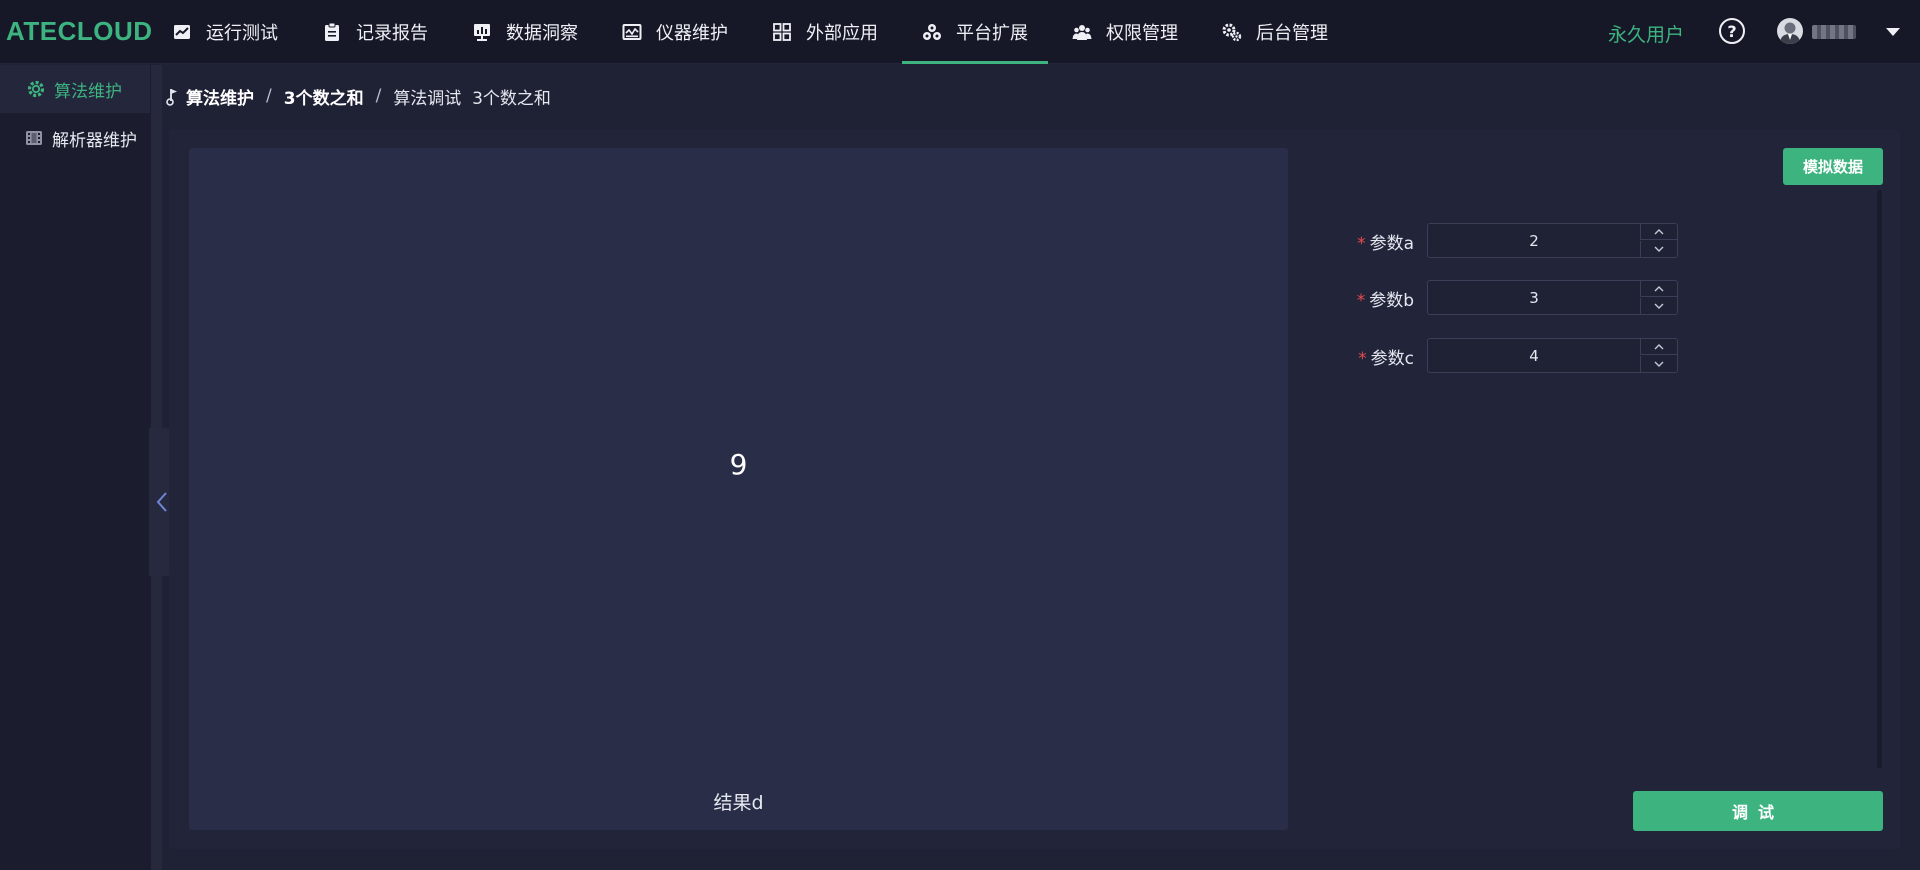  I want to click on nav-item-record-report: 记录报告, so click(375, 32).